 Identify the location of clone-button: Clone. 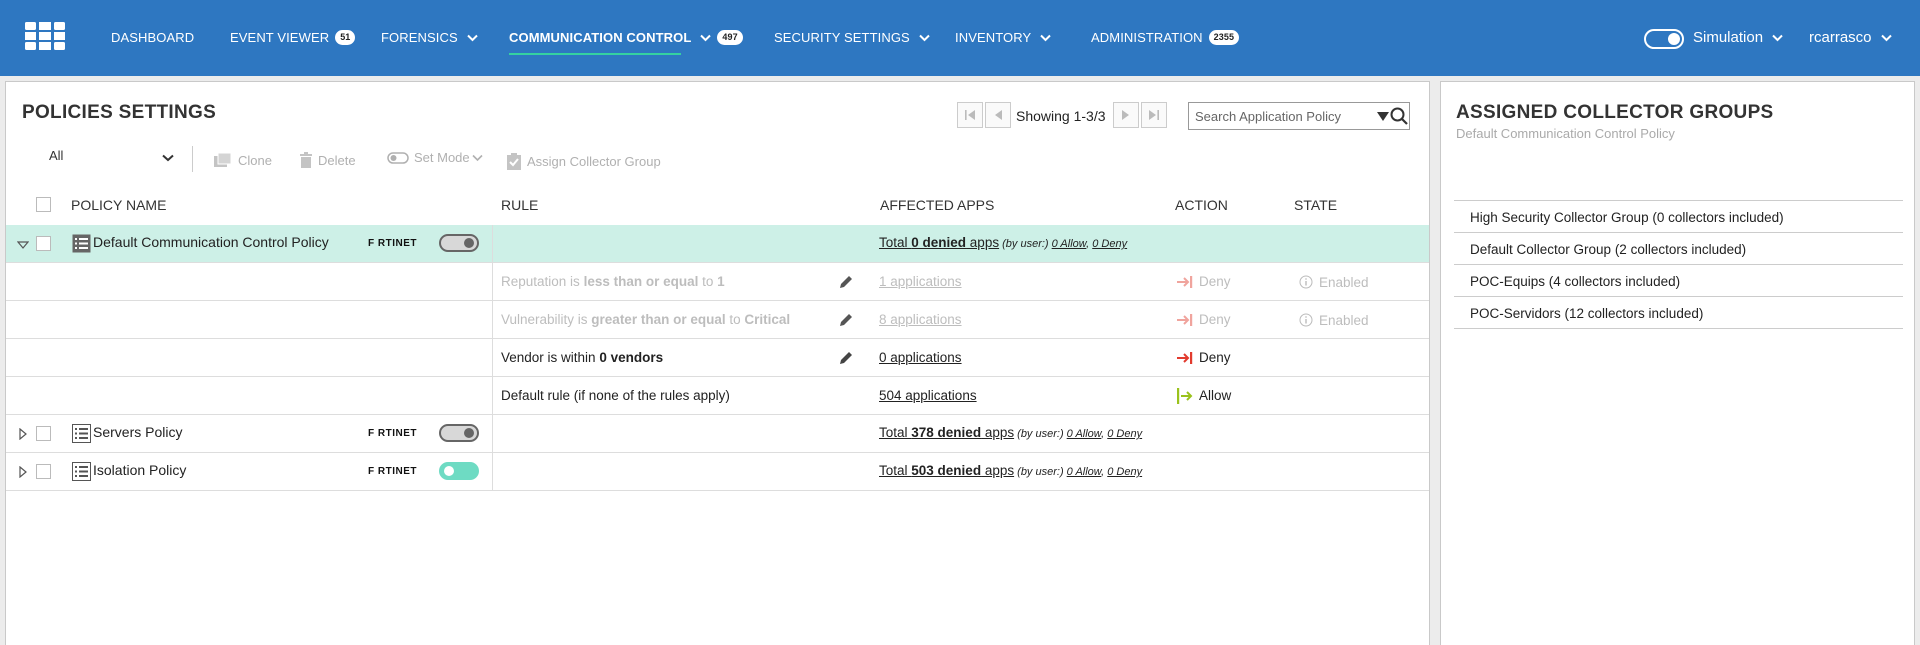
(242, 160).